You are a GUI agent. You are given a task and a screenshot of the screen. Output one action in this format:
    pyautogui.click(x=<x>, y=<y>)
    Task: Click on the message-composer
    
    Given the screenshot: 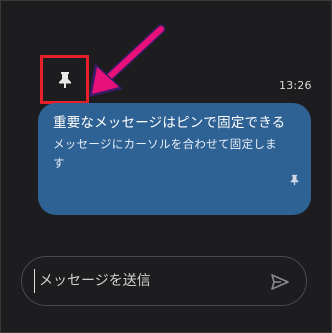 What is the action you would take?
    pyautogui.click(x=164, y=281)
    